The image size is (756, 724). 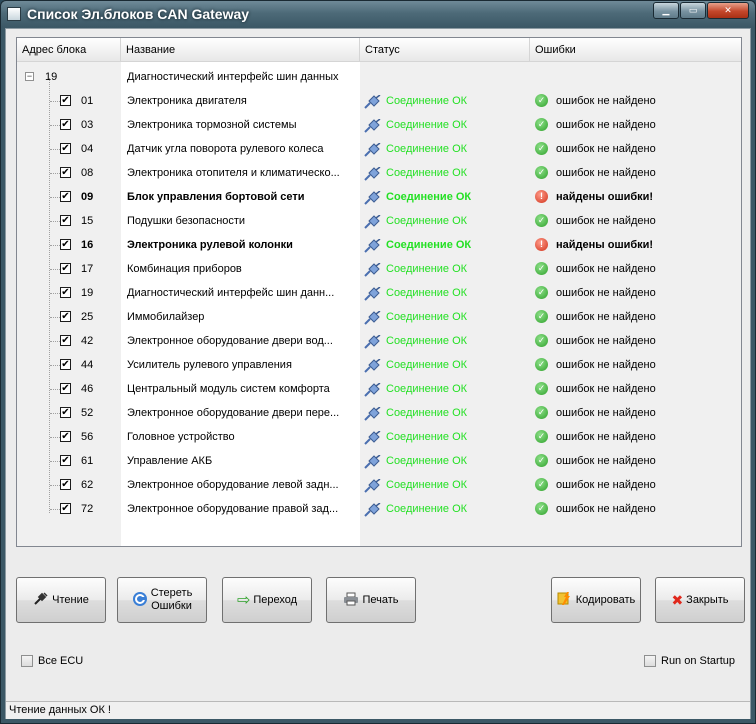 What do you see at coordinates (693, 10) in the screenshot?
I see `maximize-button: ▭` at bounding box center [693, 10].